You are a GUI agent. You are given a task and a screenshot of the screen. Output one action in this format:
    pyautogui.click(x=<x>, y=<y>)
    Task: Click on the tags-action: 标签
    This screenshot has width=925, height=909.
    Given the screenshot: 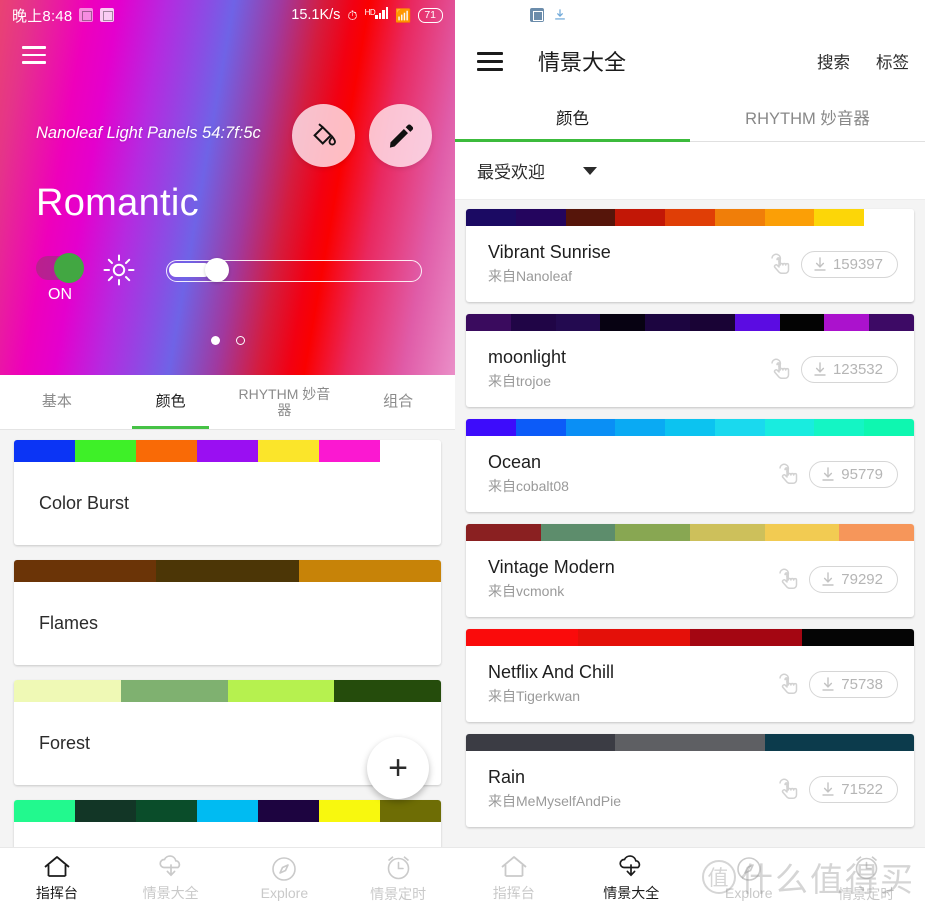 What is the action you would take?
    pyautogui.click(x=892, y=61)
    